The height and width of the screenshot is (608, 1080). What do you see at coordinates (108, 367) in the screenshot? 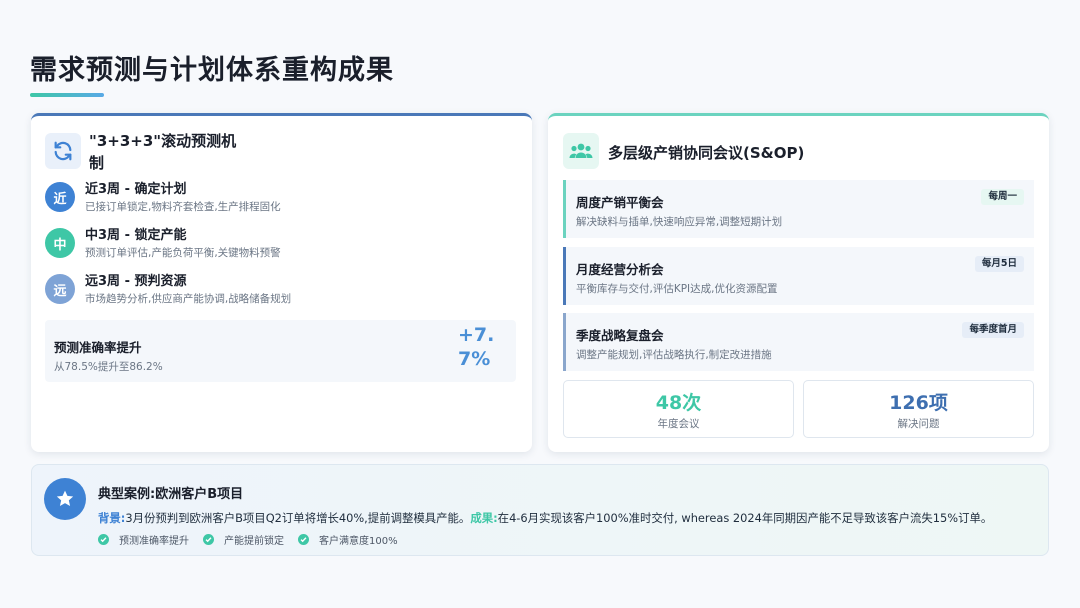
I see `accuracy-subtitle: 从78.5%提升至86.2%` at bounding box center [108, 367].